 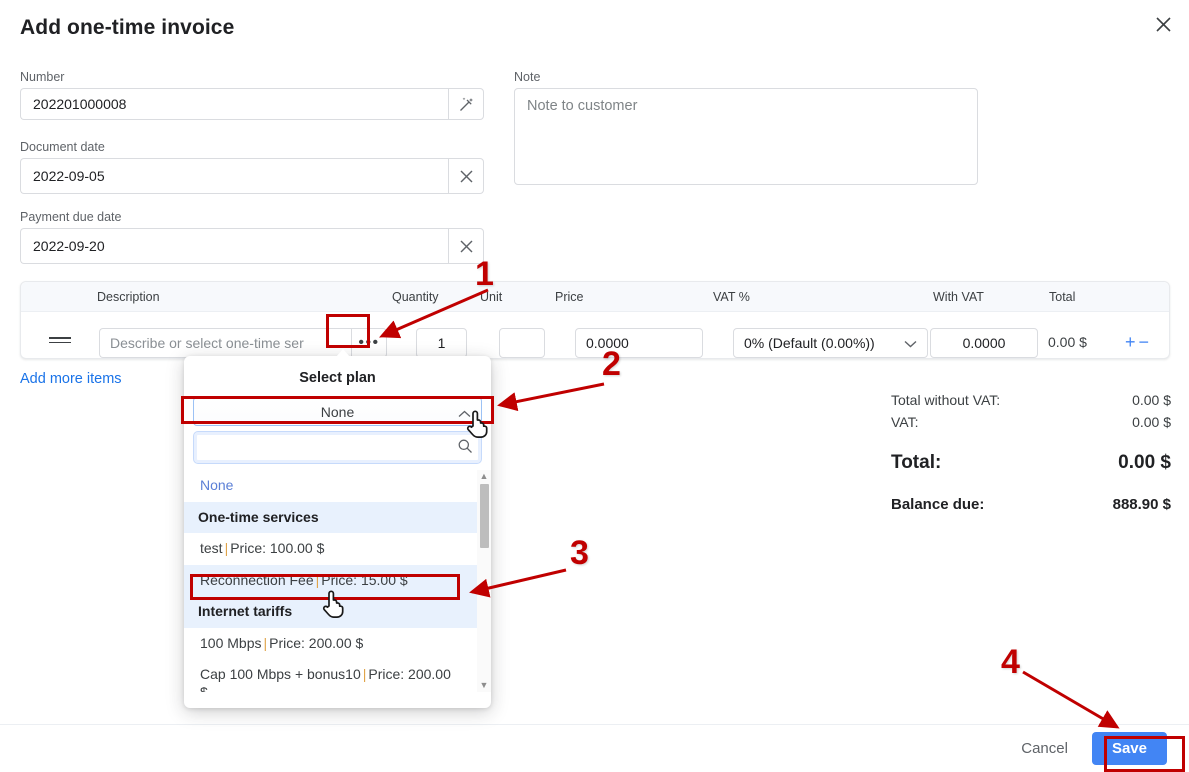 What do you see at coordinates (337, 378) in the screenshot?
I see `select-plan-title: Select plan` at bounding box center [337, 378].